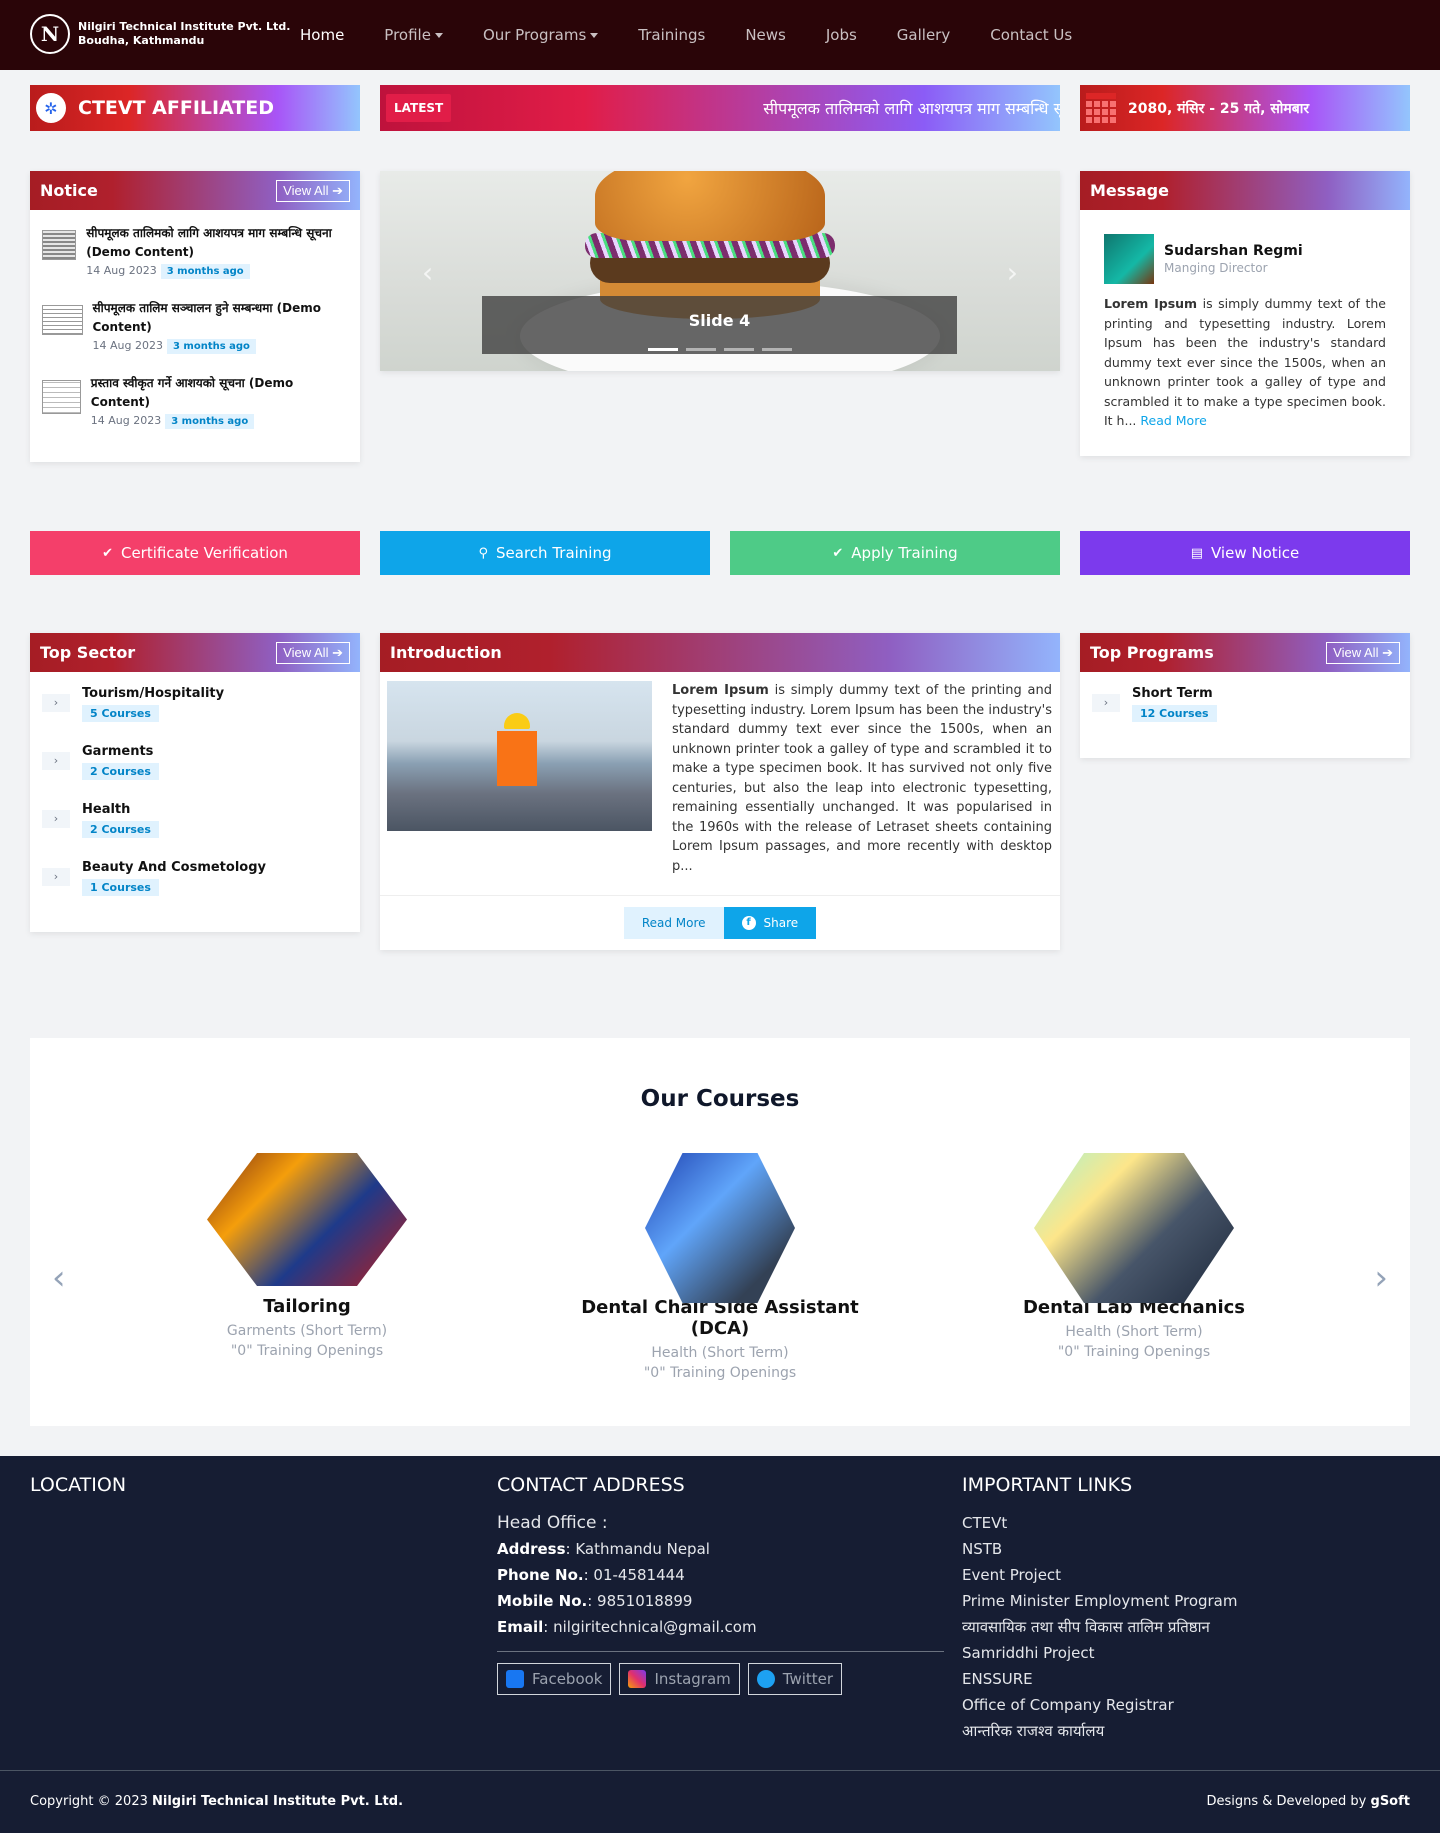 Image resolution: width=1440 pixels, height=1833 pixels. What do you see at coordinates (195, 824) in the screenshot?
I see `sector-item: › Health 2 Courses` at bounding box center [195, 824].